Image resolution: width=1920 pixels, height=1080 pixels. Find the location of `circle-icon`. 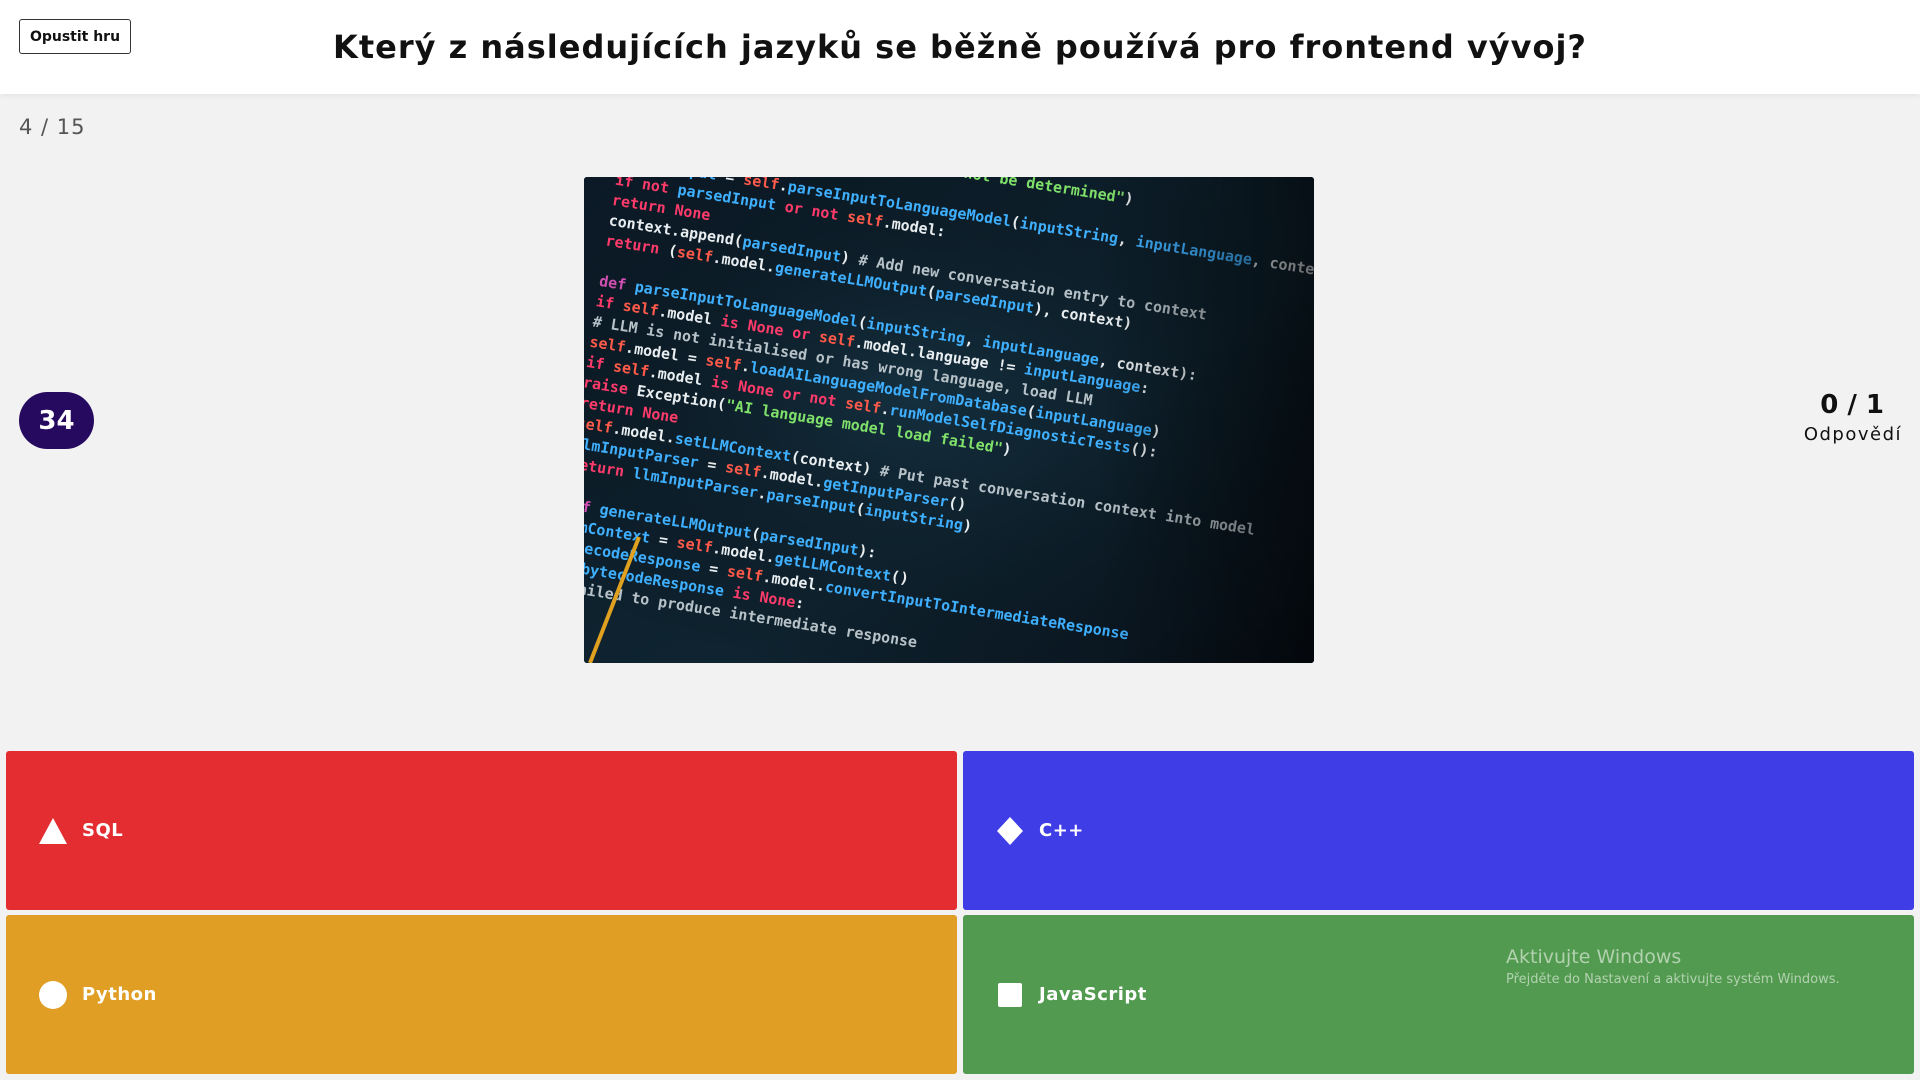

circle-icon is located at coordinates (53, 995).